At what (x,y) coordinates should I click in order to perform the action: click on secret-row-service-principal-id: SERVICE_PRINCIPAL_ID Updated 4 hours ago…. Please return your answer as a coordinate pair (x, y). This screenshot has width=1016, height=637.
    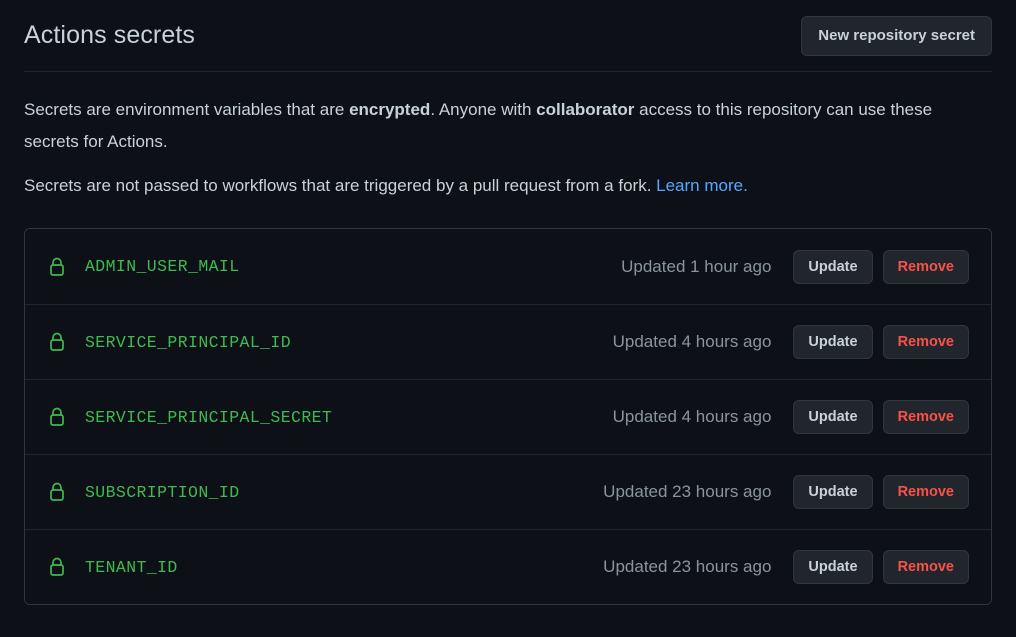
    Looking at the image, I should click on (508, 341).